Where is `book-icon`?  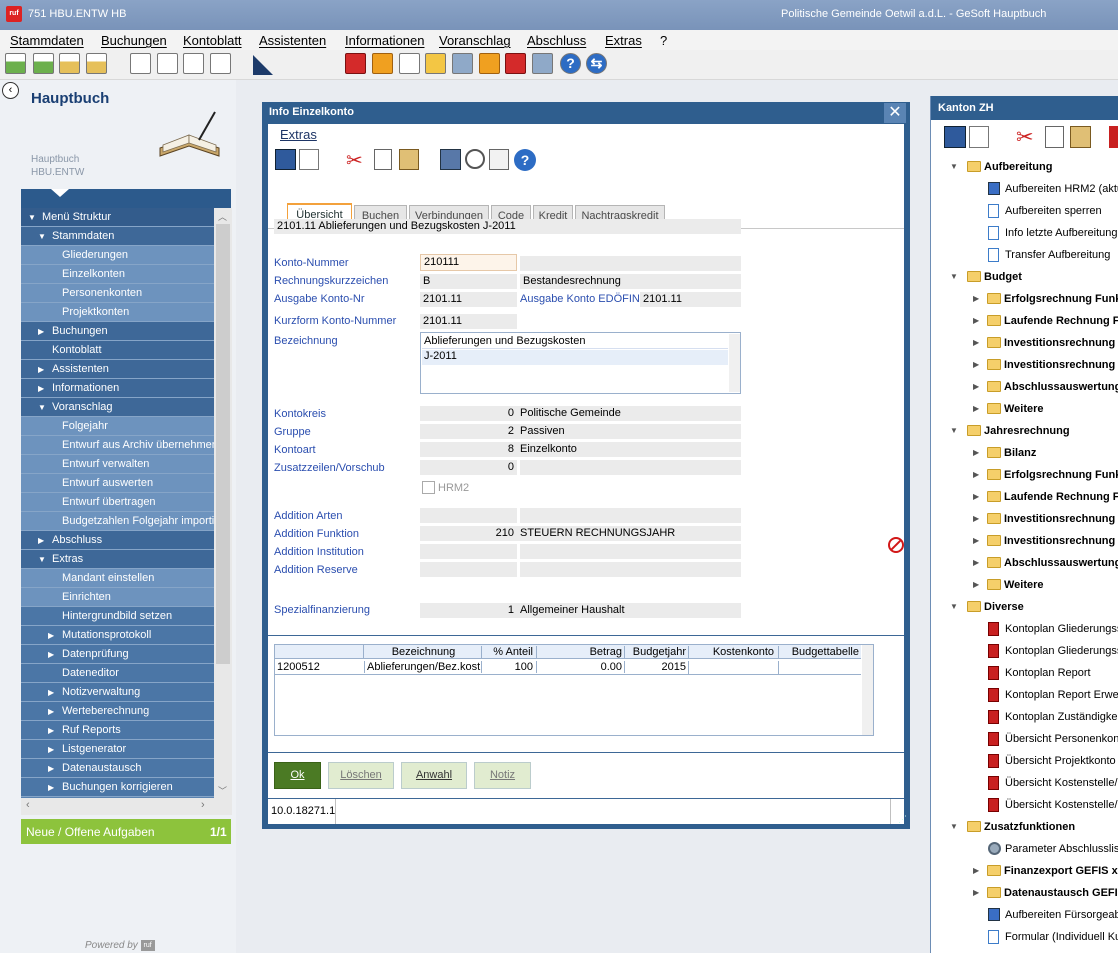
book-icon is located at coordinates (355, 63).